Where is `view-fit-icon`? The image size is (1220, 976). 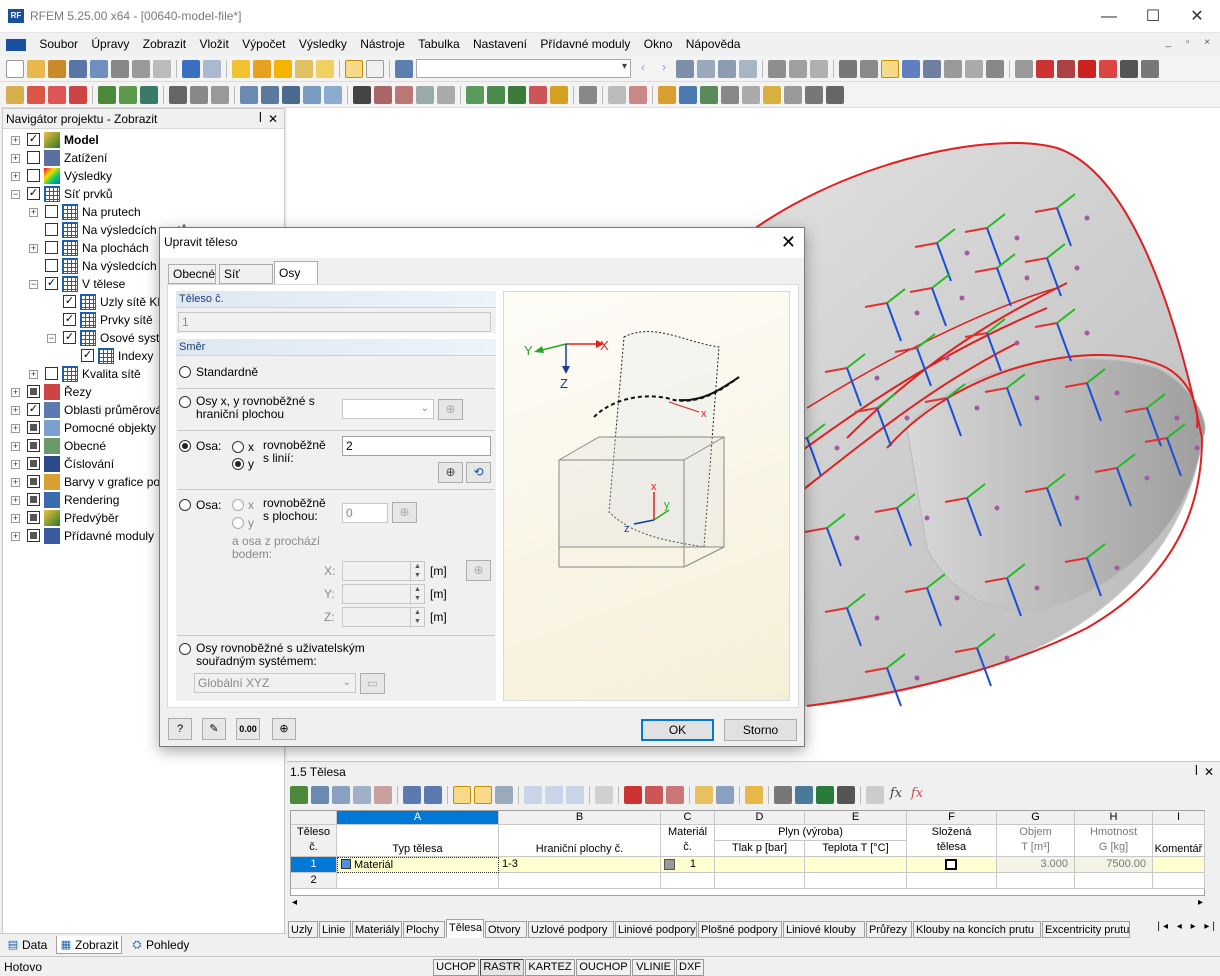 view-fit-icon is located at coordinates (974, 68).